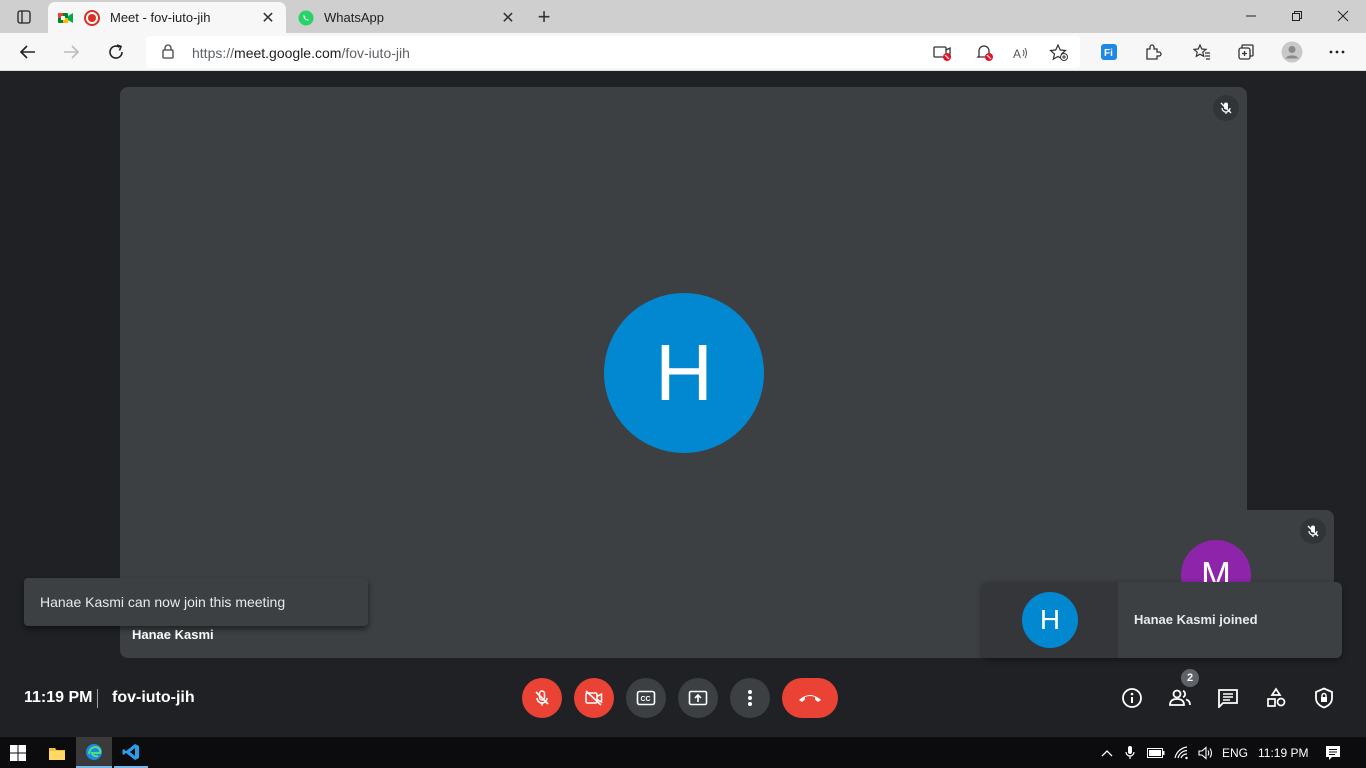 The image size is (1366, 768). What do you see at coordinates (18, 752) in the screenshot?
I see `windows-start-icon` at bounding box center [18, 752].